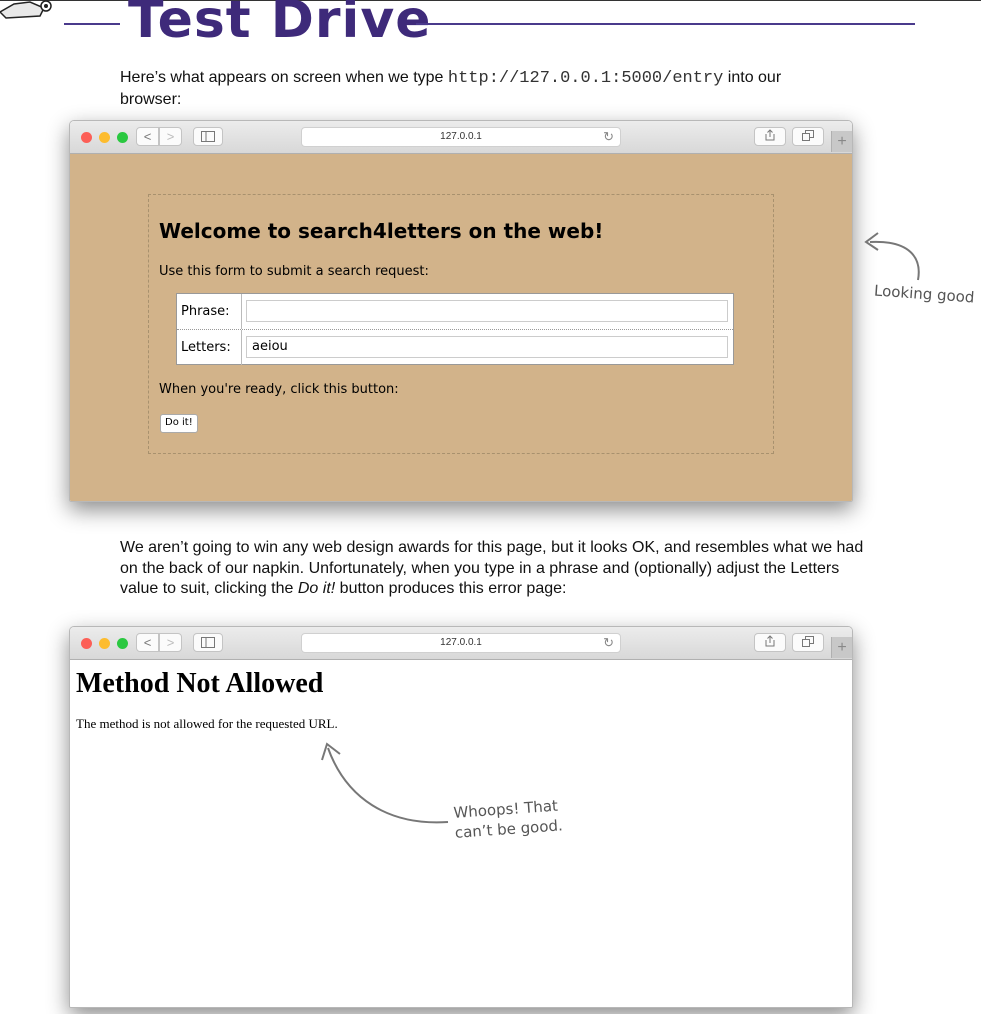  I want to click on error-title: Method Not Allowed, so click(200, 683).